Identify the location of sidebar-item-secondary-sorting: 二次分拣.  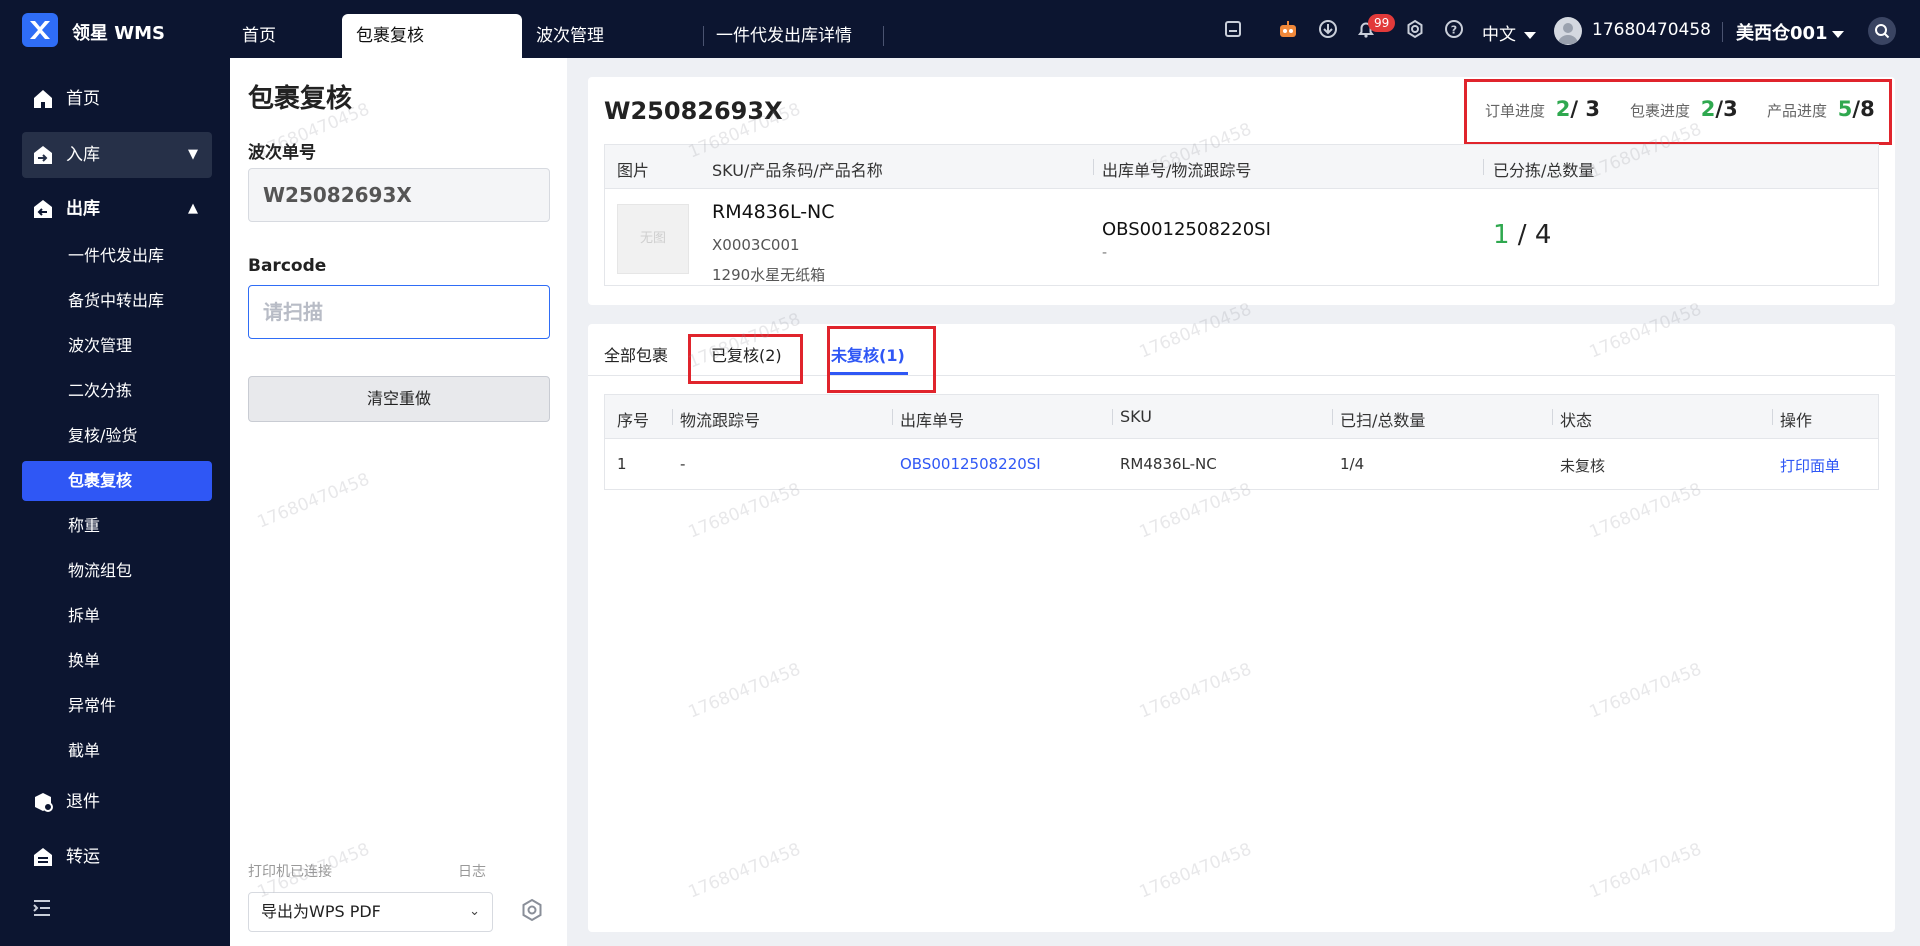
(117, 391).